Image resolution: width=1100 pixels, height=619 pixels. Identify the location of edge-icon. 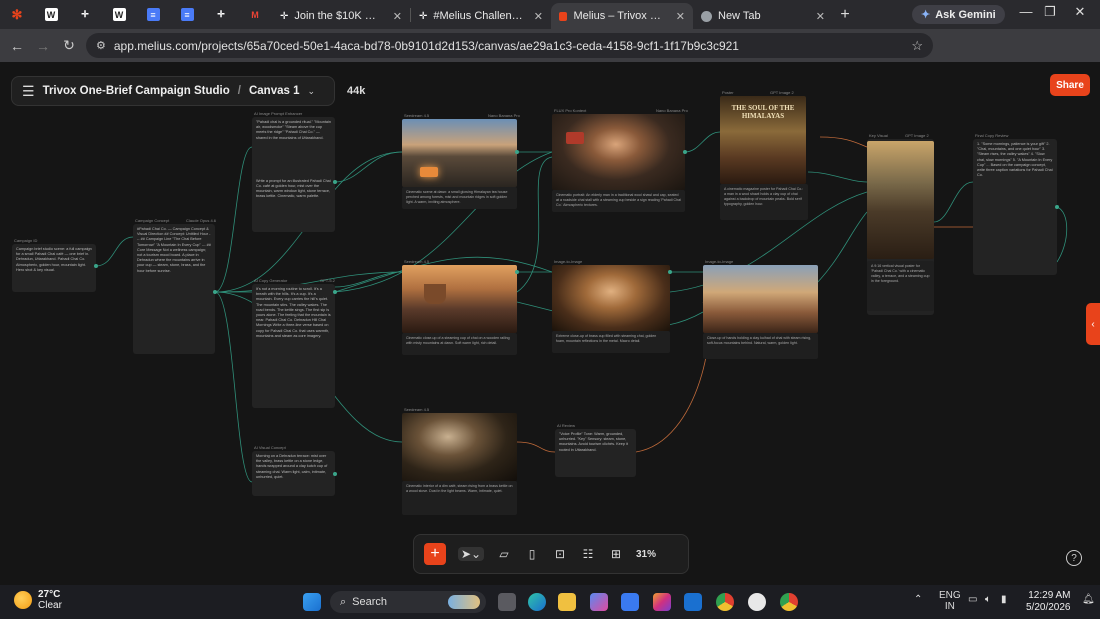
(537, 602).